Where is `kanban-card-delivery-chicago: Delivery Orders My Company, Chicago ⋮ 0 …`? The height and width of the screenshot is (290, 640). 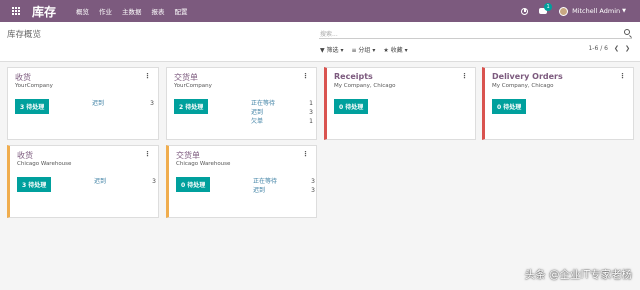 kanban-card-delivery-chicago: Delivery Orders My Company, Chicago ⋮ 0 … is located at coordinates (558, 103).